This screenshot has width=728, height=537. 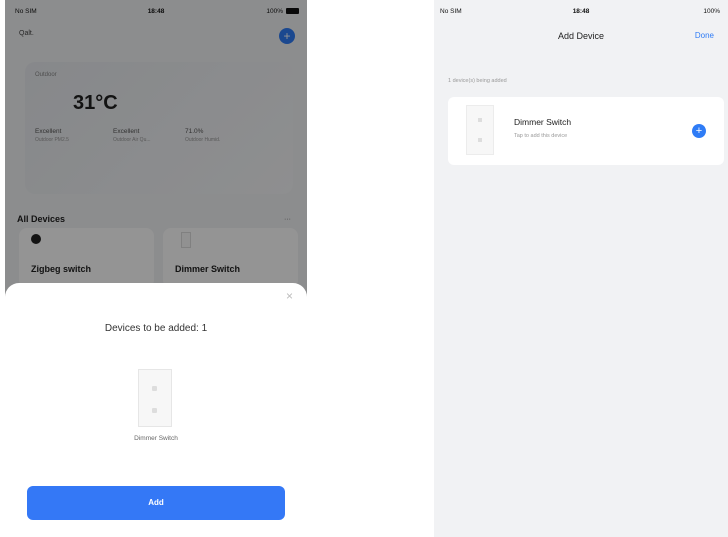 I want to click on page-title: Add Device, so click(x=581, y=36).